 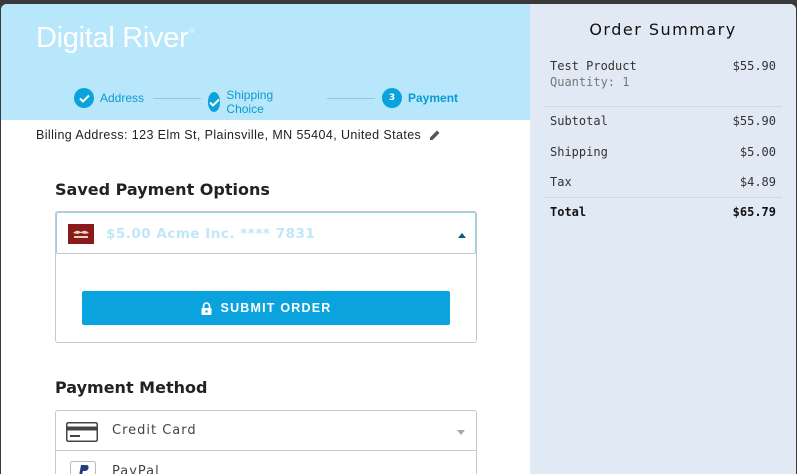 What do you see at coordinates (266, 463) in the screenshot?
I see `payment-option-paypal: PayPal` at bounding box center [266, 463].